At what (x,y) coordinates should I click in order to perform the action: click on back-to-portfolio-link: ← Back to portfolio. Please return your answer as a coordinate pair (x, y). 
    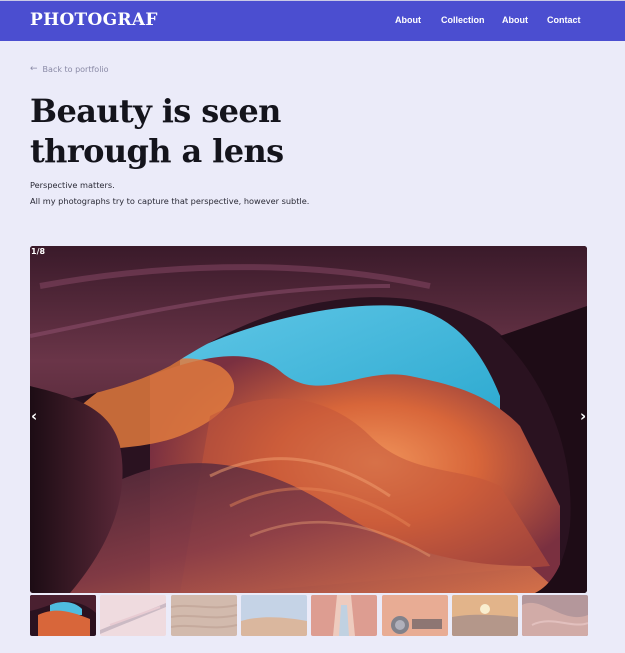
    Looking at the image, I should click on (69, 69).